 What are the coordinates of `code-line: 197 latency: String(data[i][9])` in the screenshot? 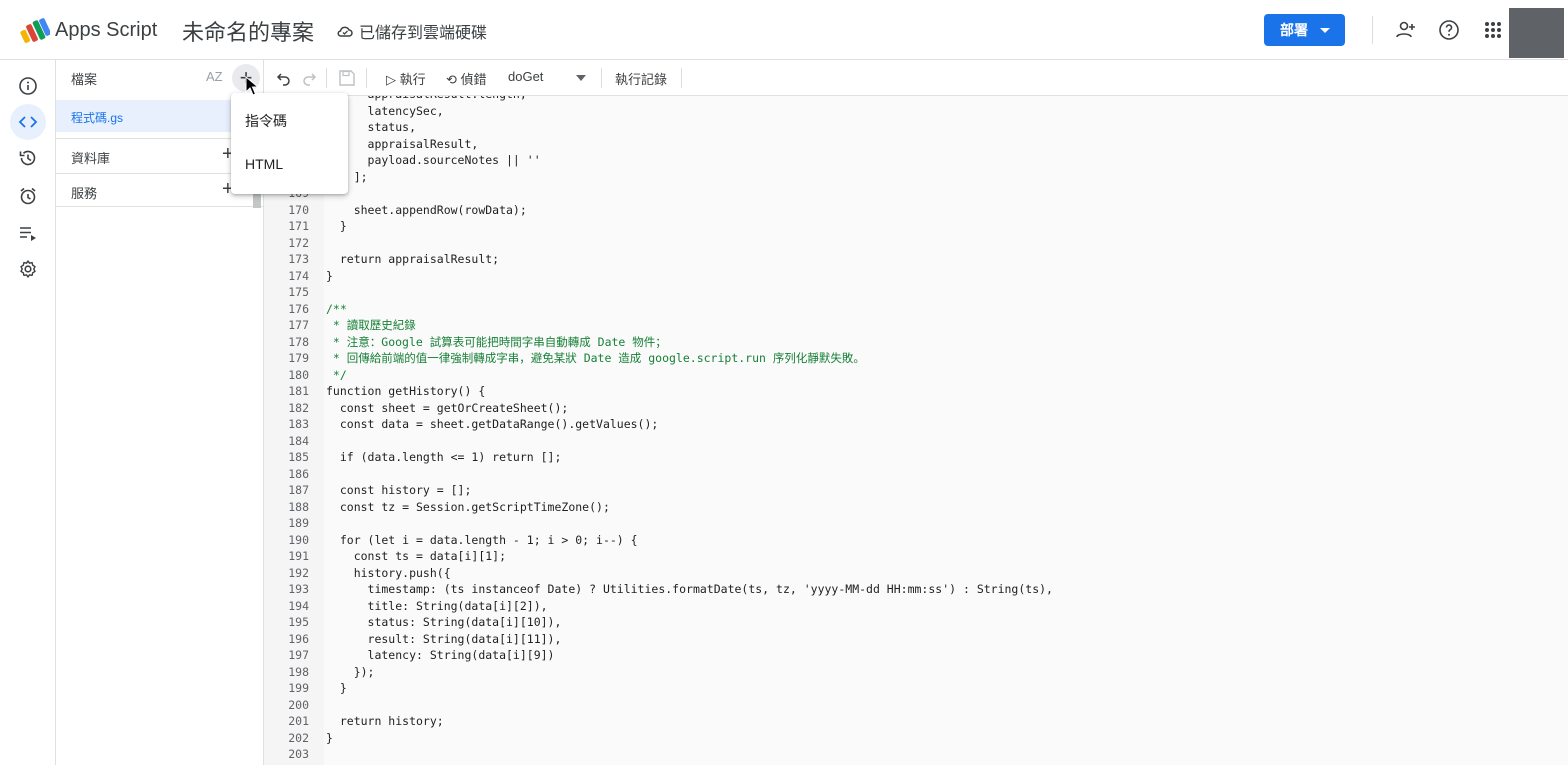 It's located at (922, 655).